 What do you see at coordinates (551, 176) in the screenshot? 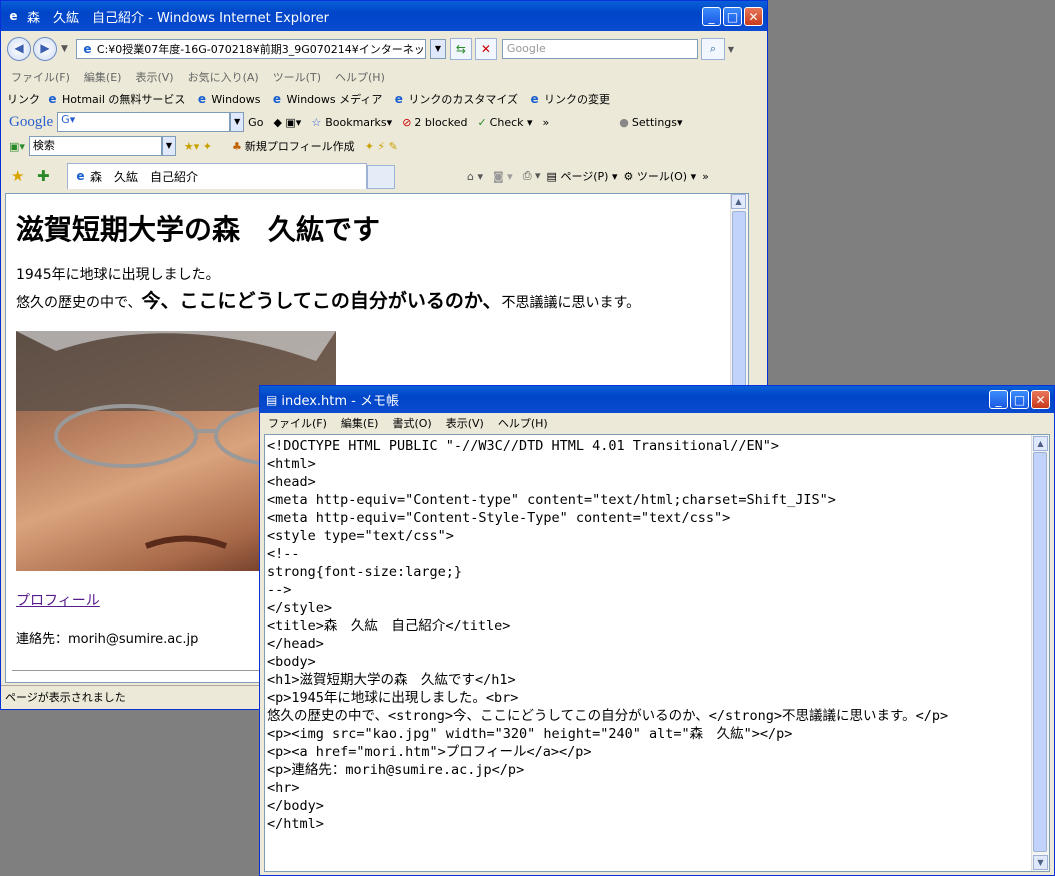
I see `page-icon-small: ▤` at bounding box center [551, 176].